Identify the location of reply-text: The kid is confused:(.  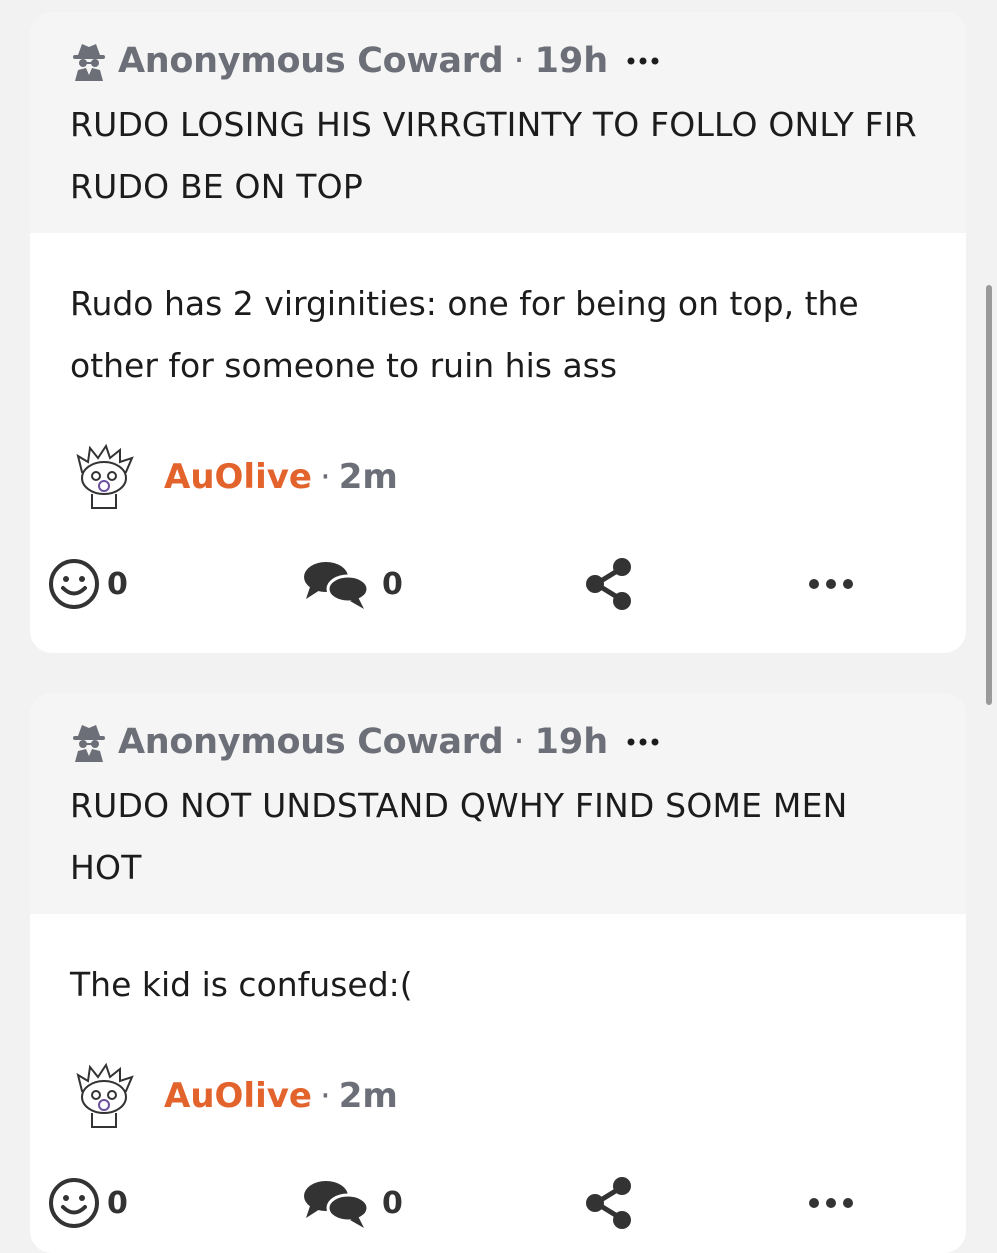
(241, 984).